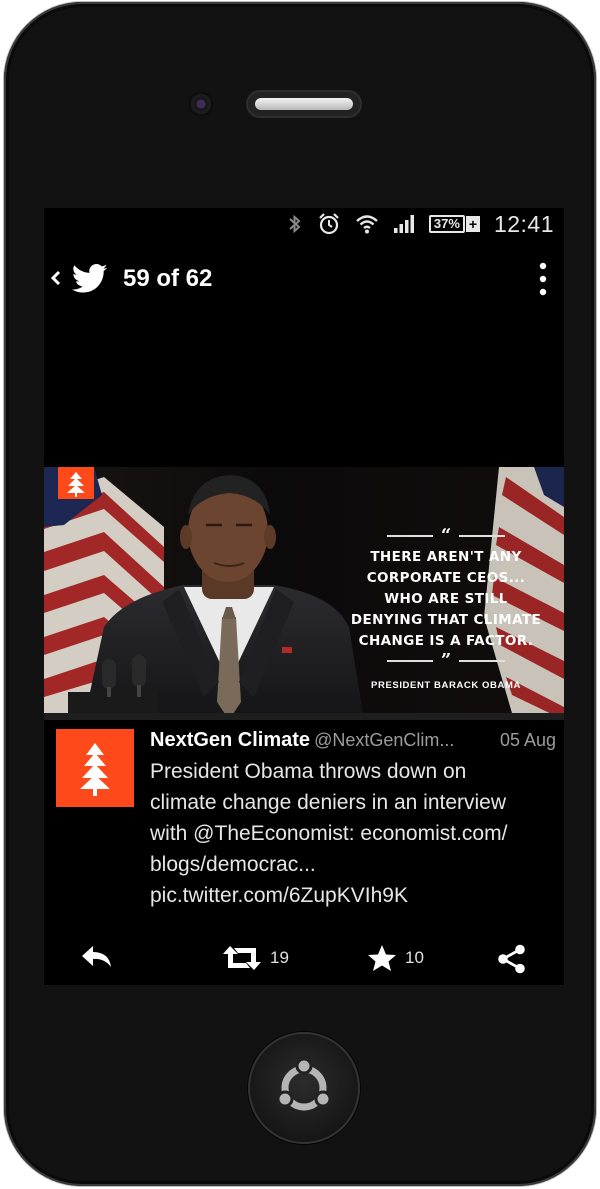  I want to click on media-logo-badge, so click(76, 483).